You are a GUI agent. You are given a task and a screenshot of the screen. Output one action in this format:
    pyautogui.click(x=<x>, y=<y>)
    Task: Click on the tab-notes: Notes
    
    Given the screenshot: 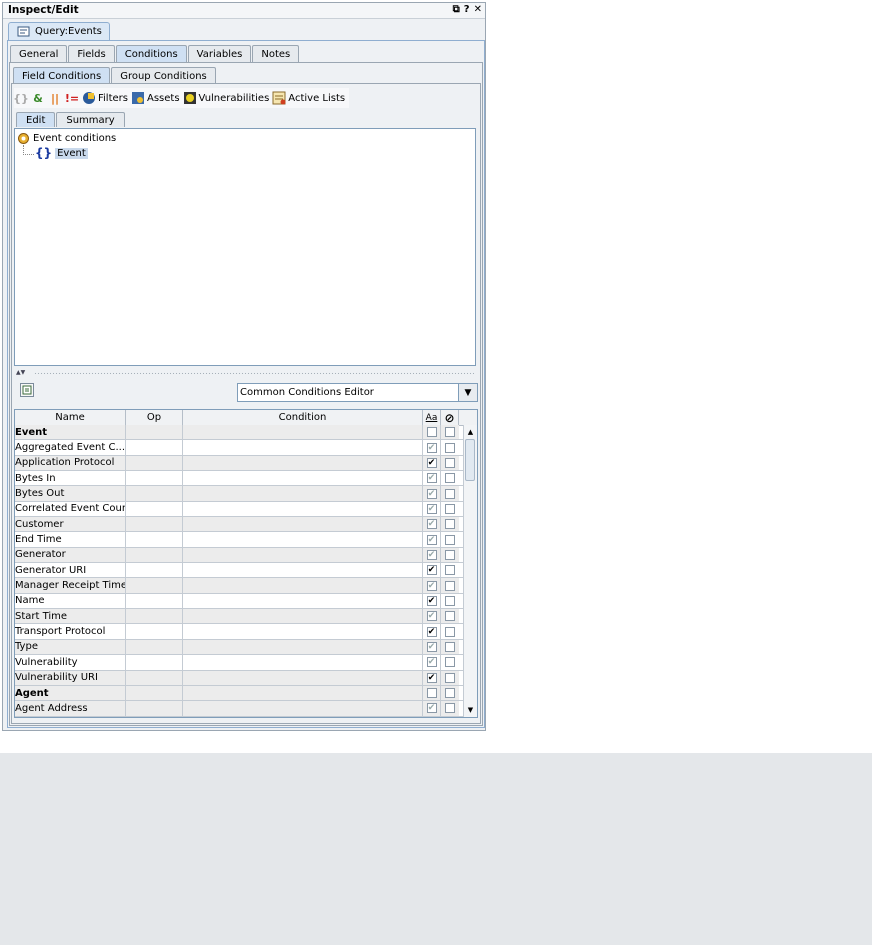 What is the action you would take?
    pyautogui.click(x=276, y=53)
    